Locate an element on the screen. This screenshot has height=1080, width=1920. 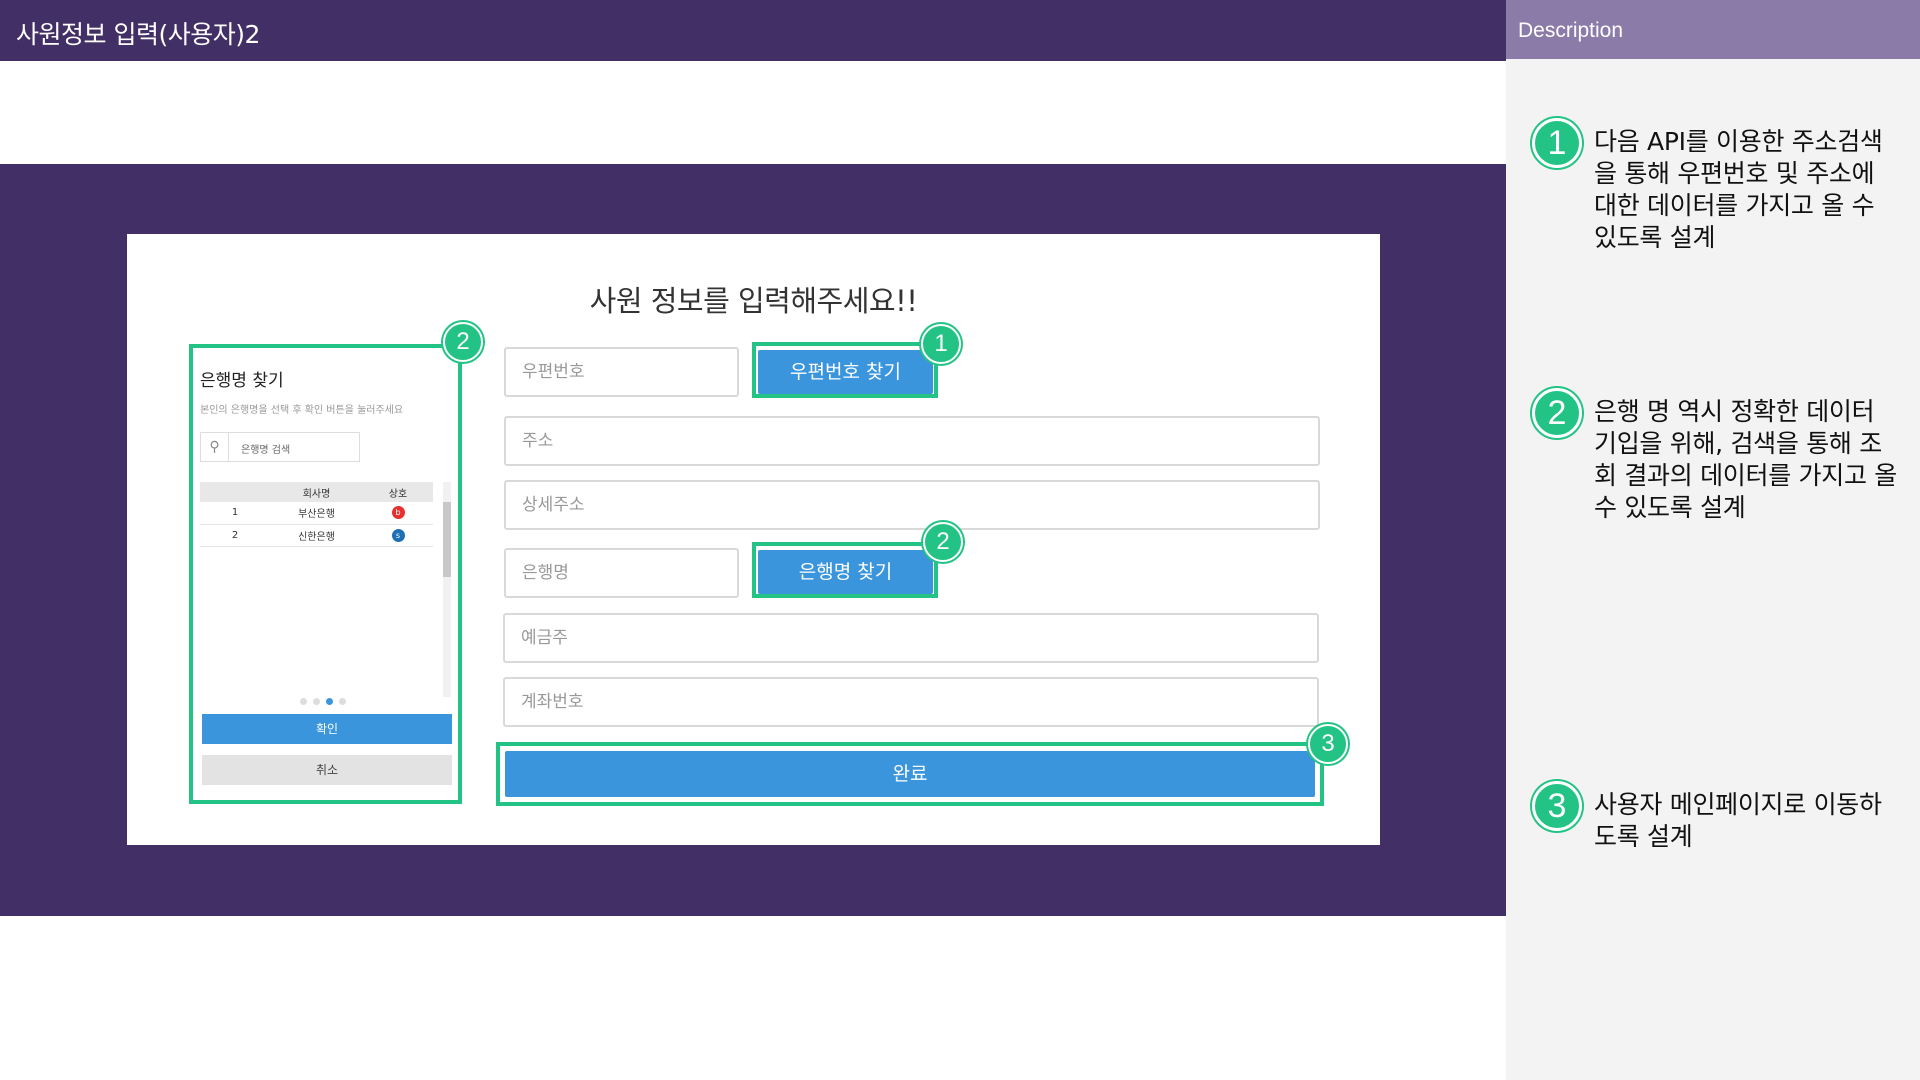
description-number-2: 2 is located at coordinates (1557, 413).